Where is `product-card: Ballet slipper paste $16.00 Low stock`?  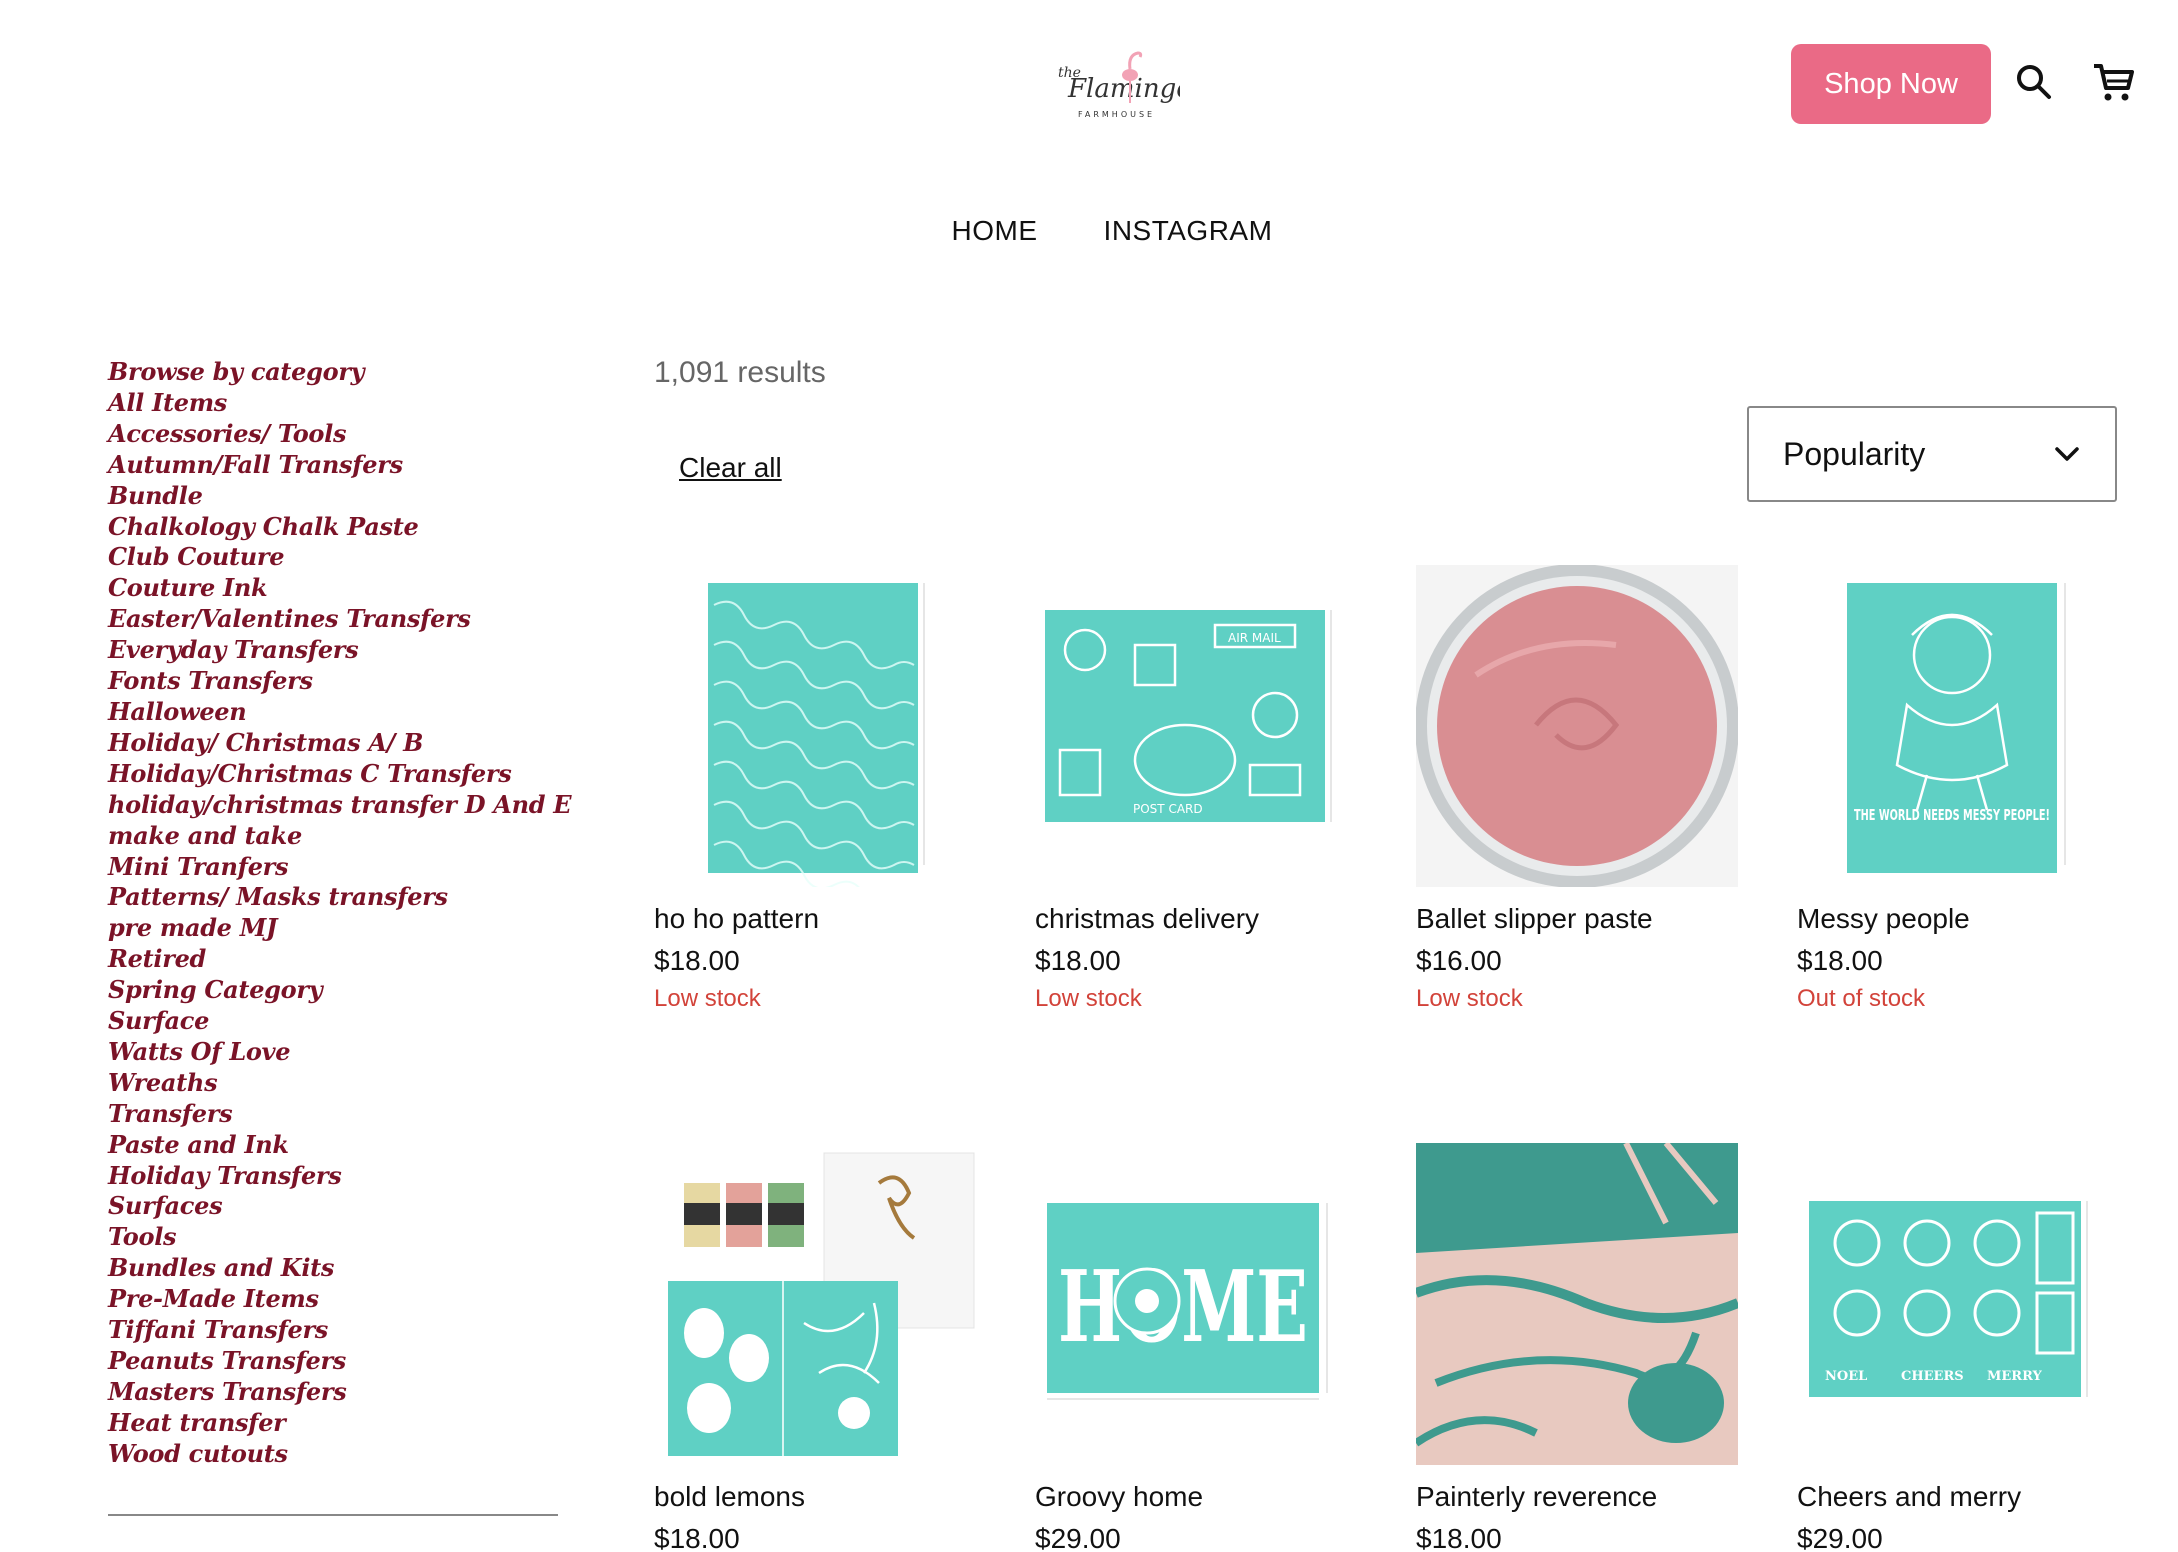 product-card: Ballet slipper paste $16.00 Low stock is located at coordinates (1577, 789).